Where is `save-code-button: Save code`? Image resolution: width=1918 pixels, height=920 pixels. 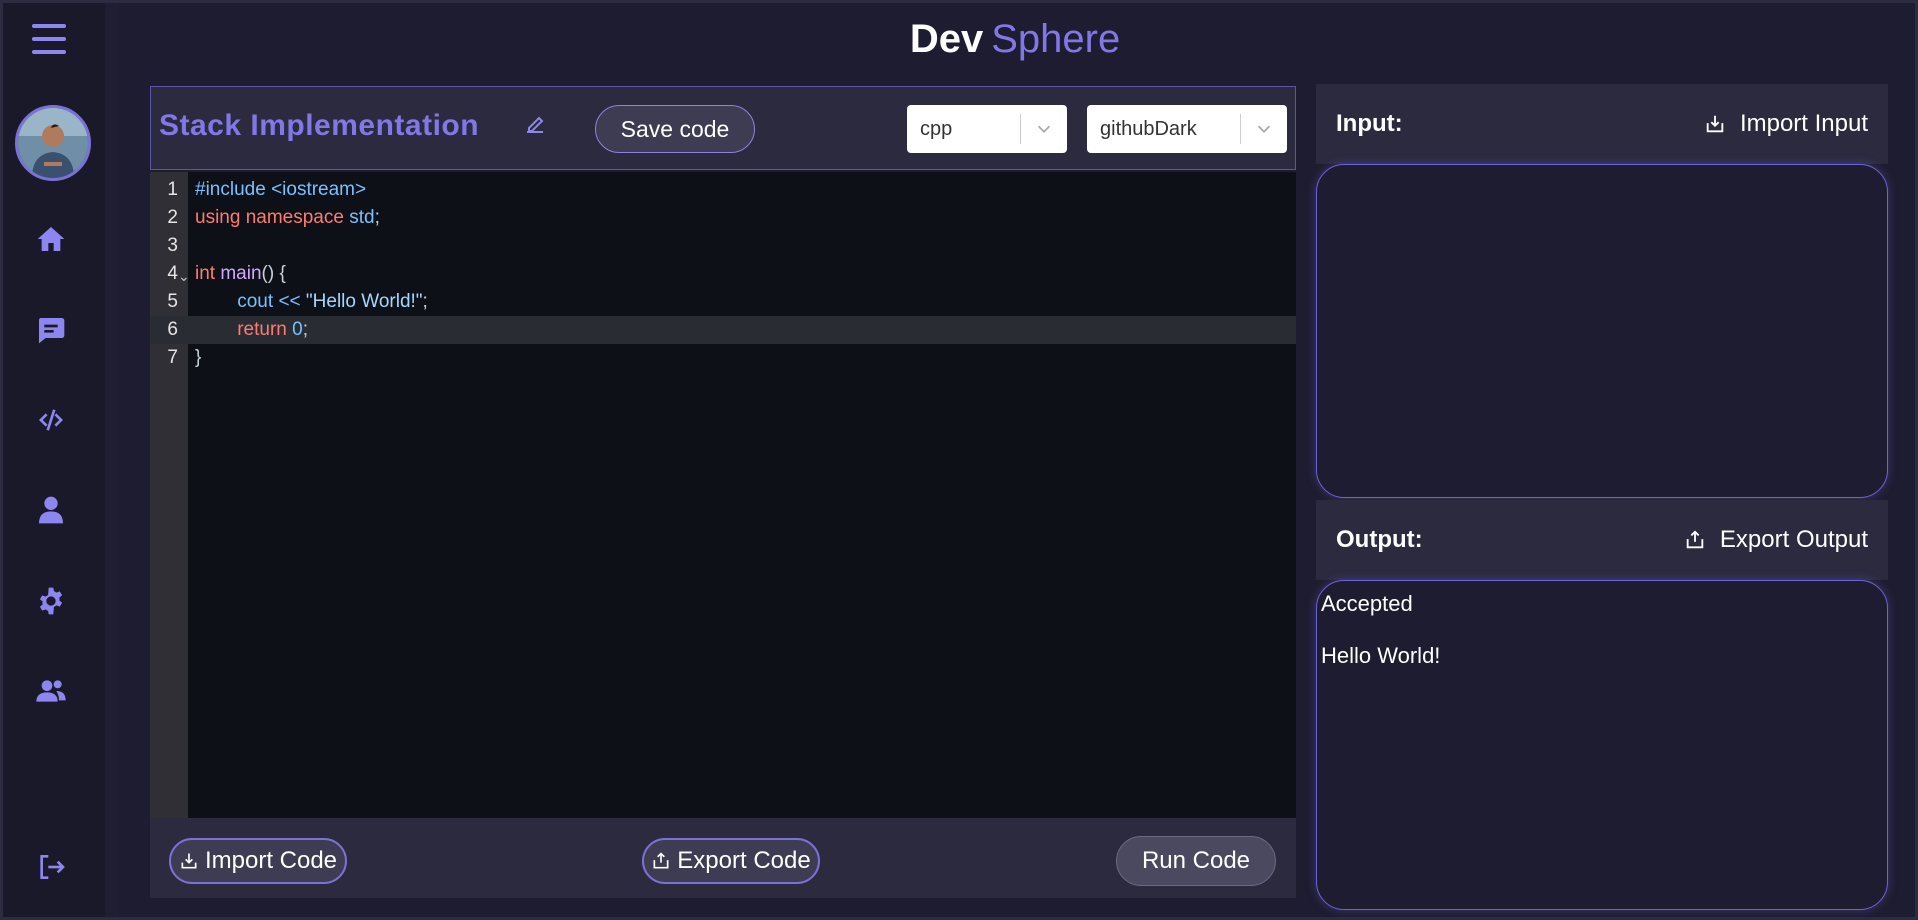 save-code-button: Save code is located at coordinates (675, 129).